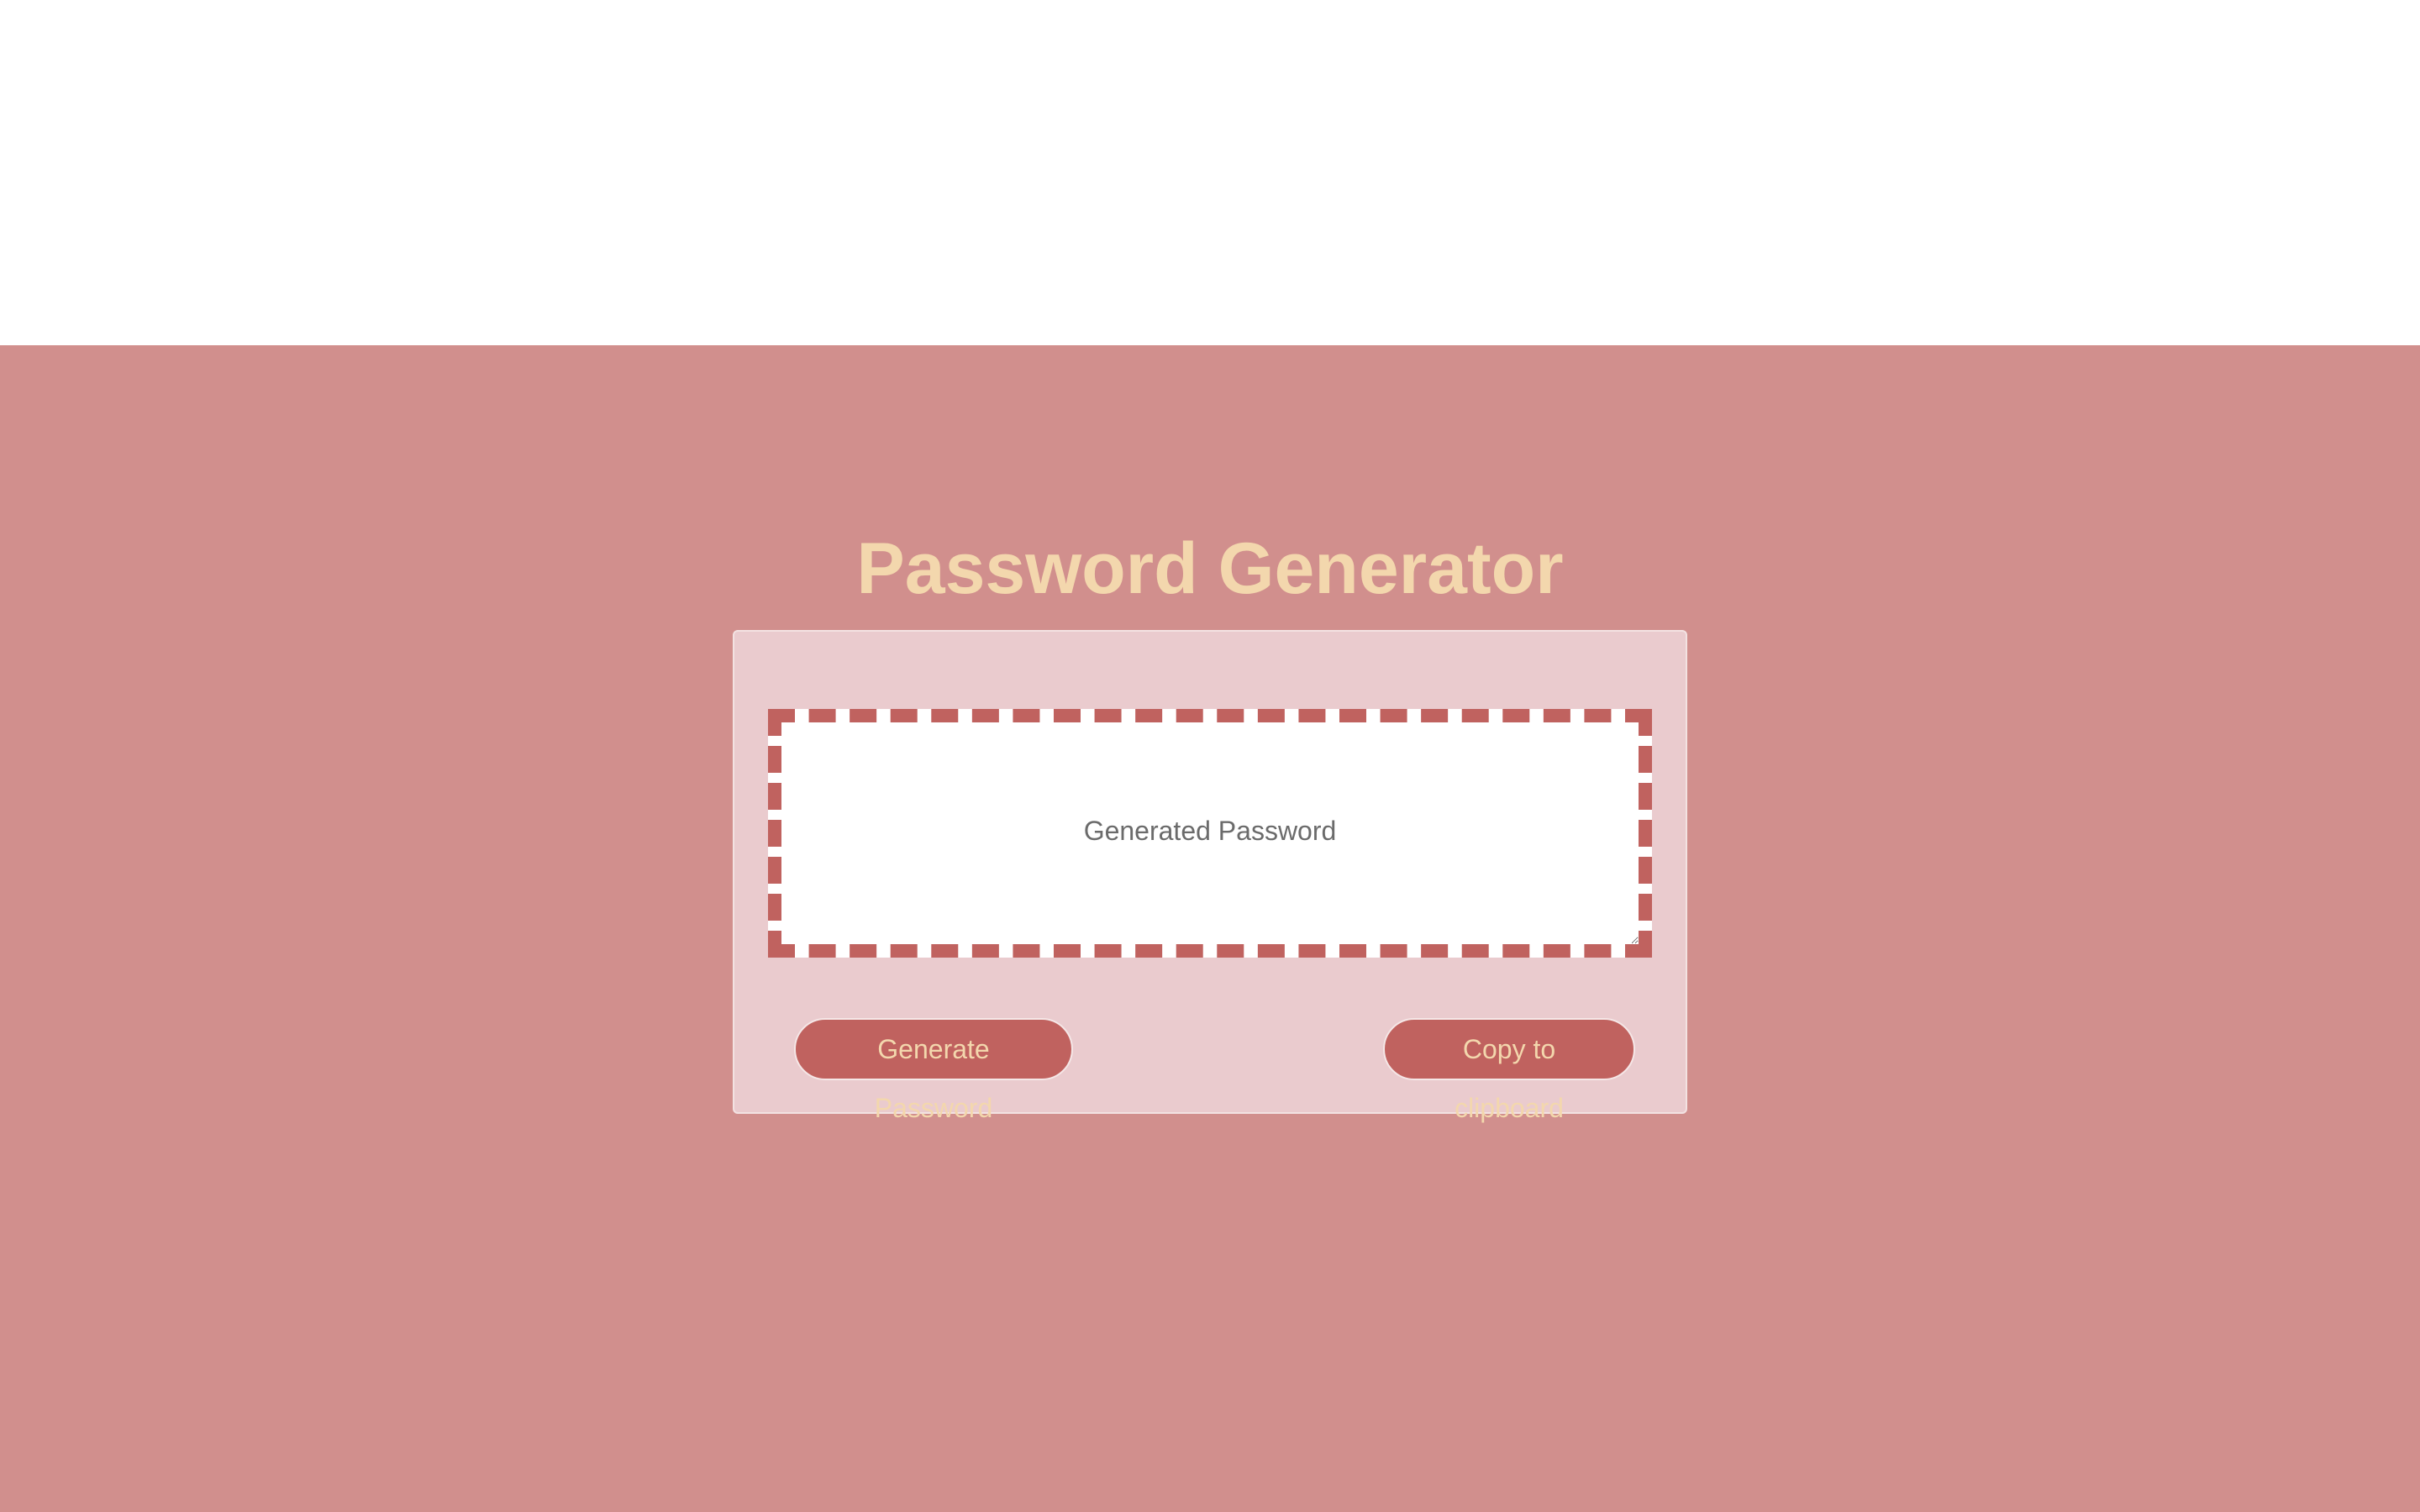  I want to click on copy-to-clipboard-button: Copy to clipboard, so click(1509, 1070).